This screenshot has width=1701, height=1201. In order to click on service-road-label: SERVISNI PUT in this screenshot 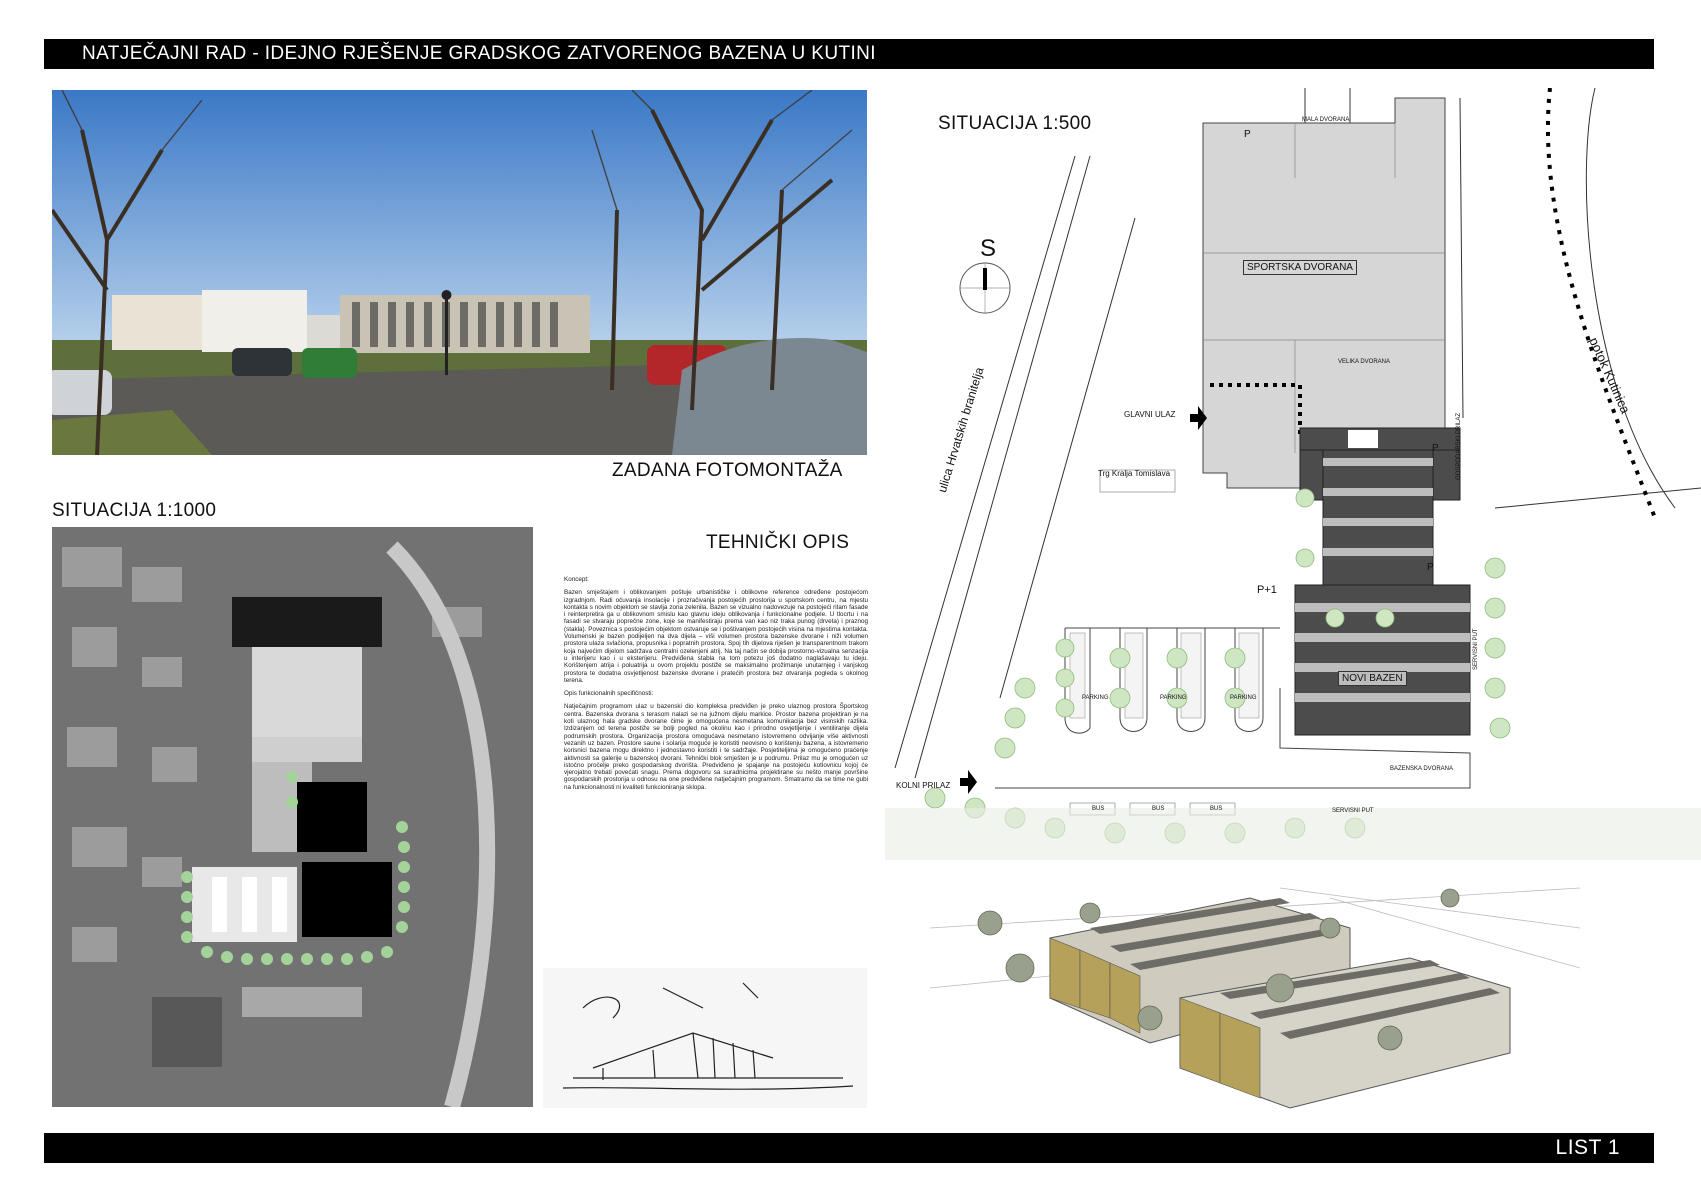, I will do `click(1353, 811)`.